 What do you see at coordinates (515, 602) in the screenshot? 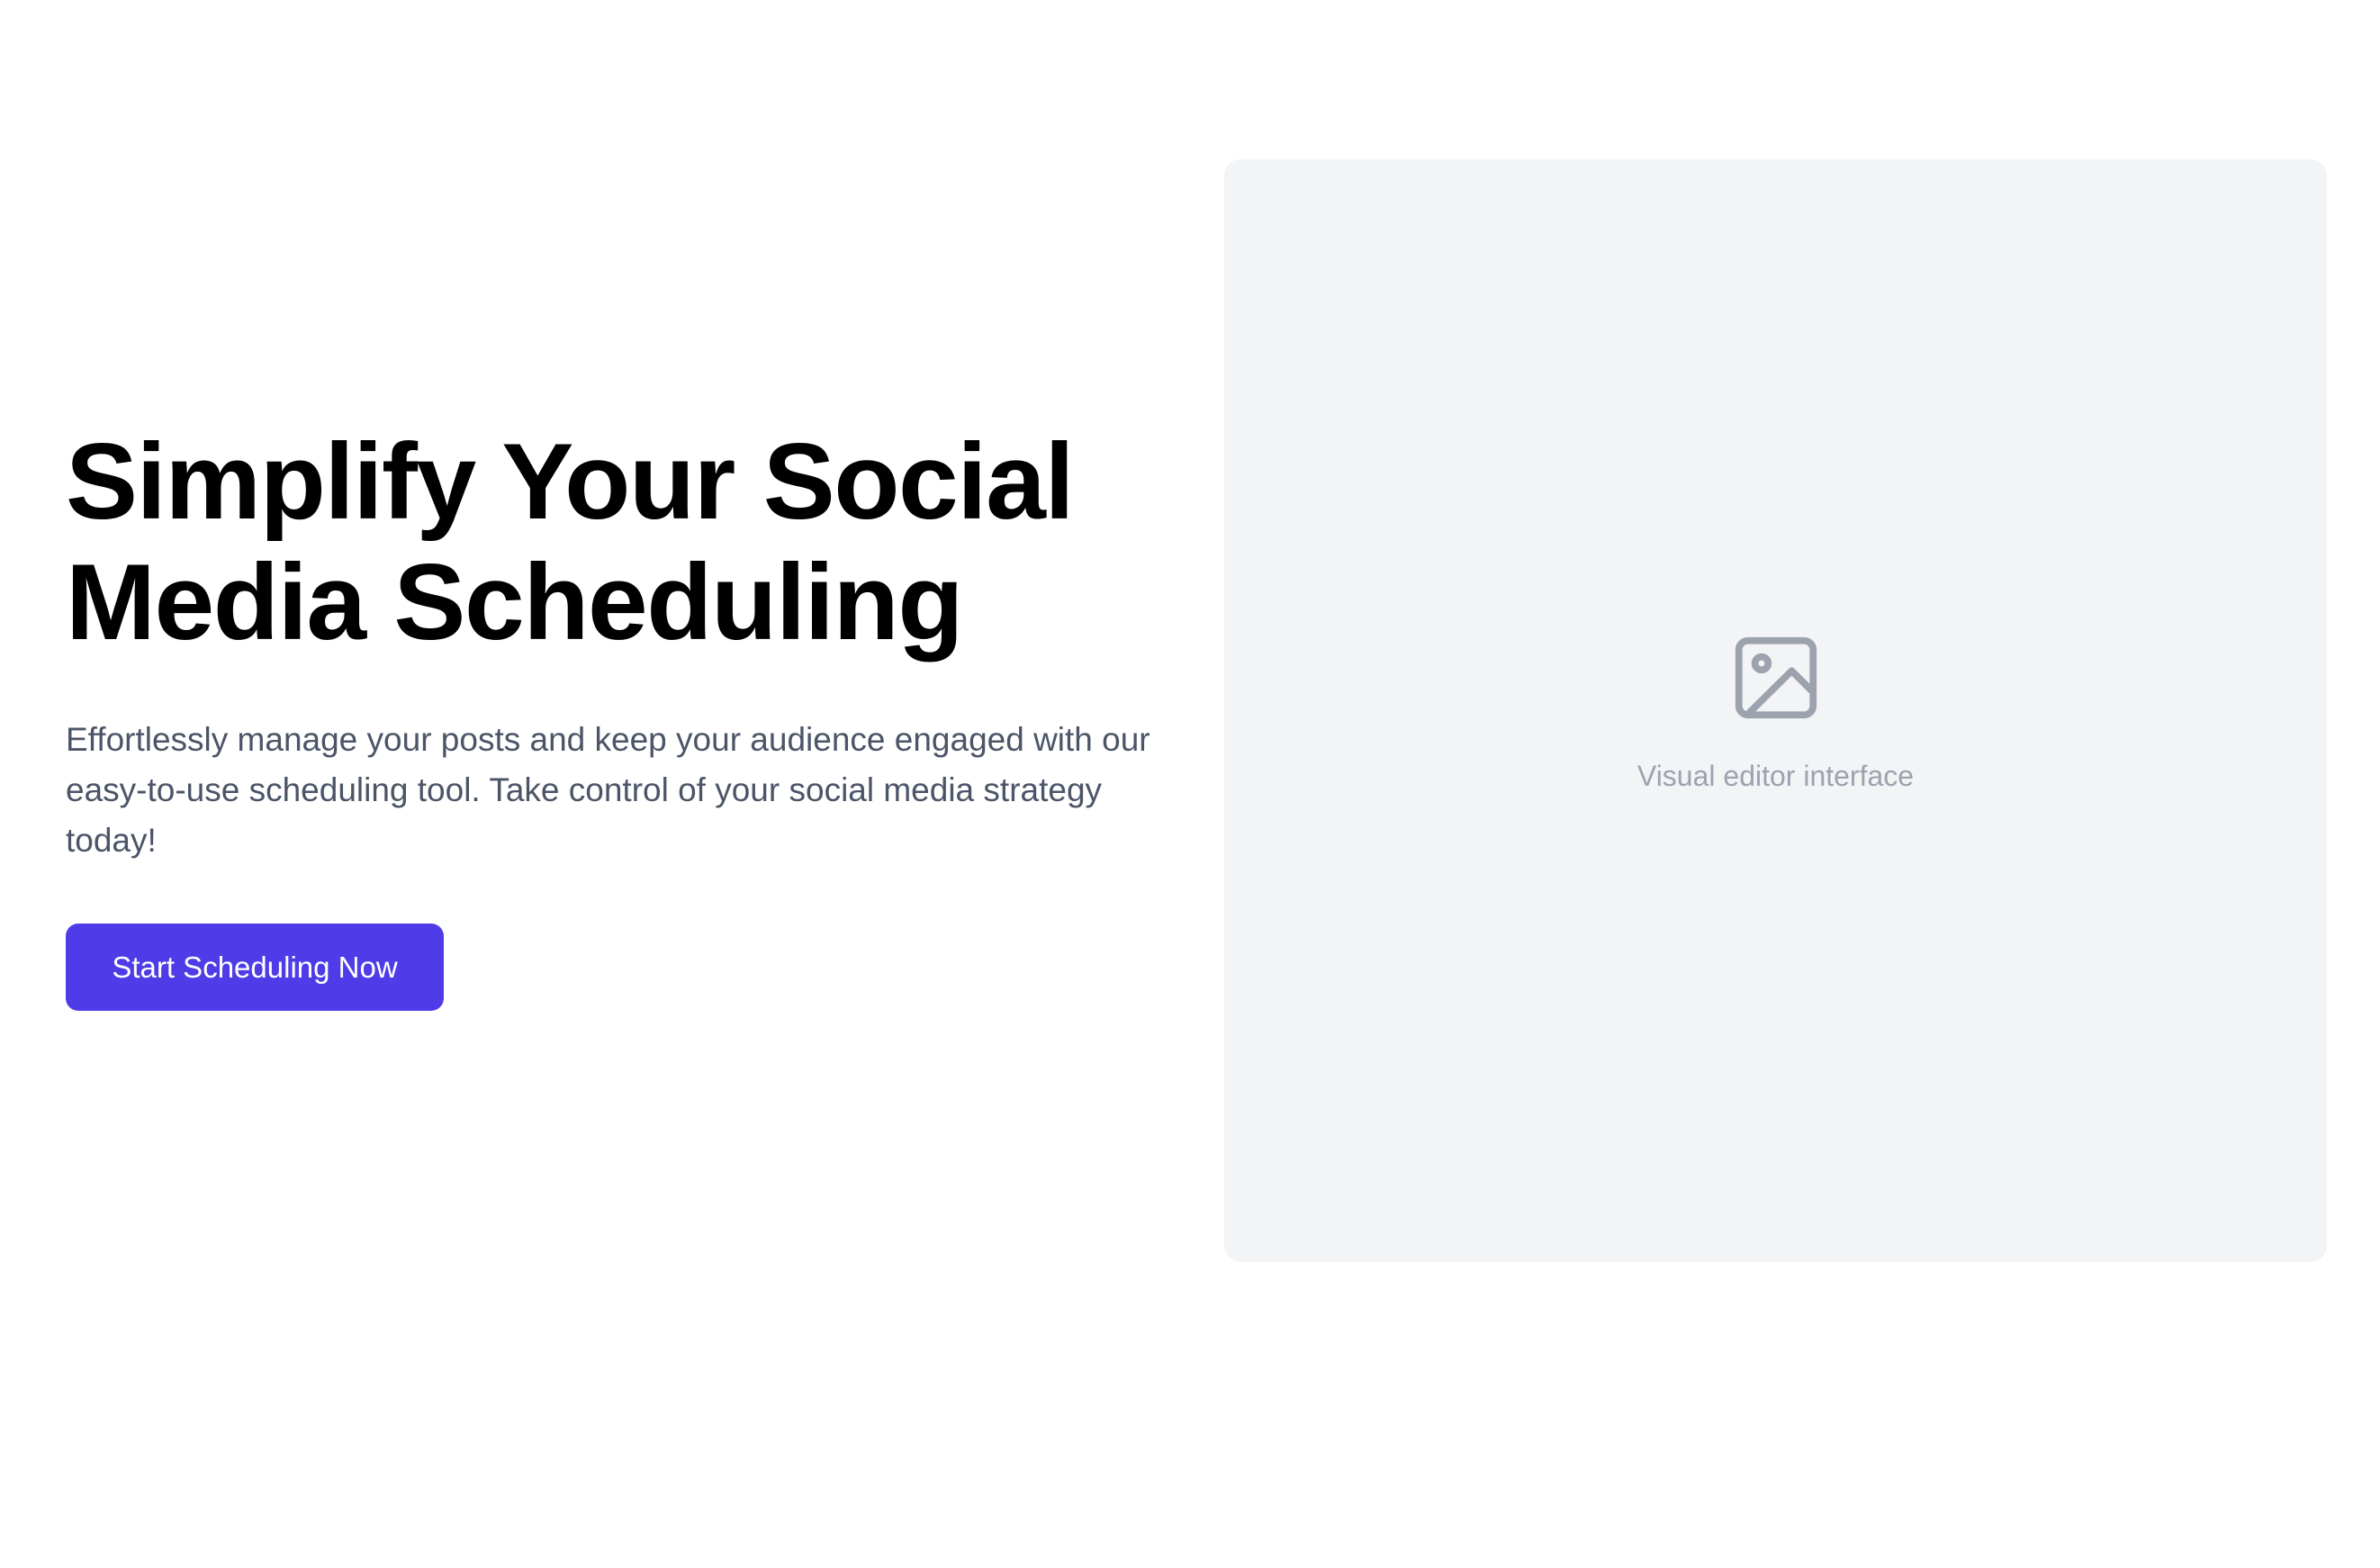
I see `hero-headline-line2: Media Scheduling` at bounding box center [515, 602].